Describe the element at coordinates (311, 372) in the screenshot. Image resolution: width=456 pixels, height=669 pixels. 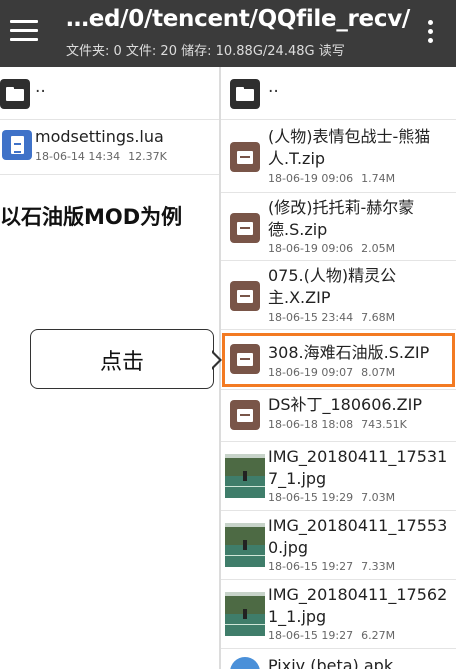
I see `file-date: 18-06-19 09:07` at that location.